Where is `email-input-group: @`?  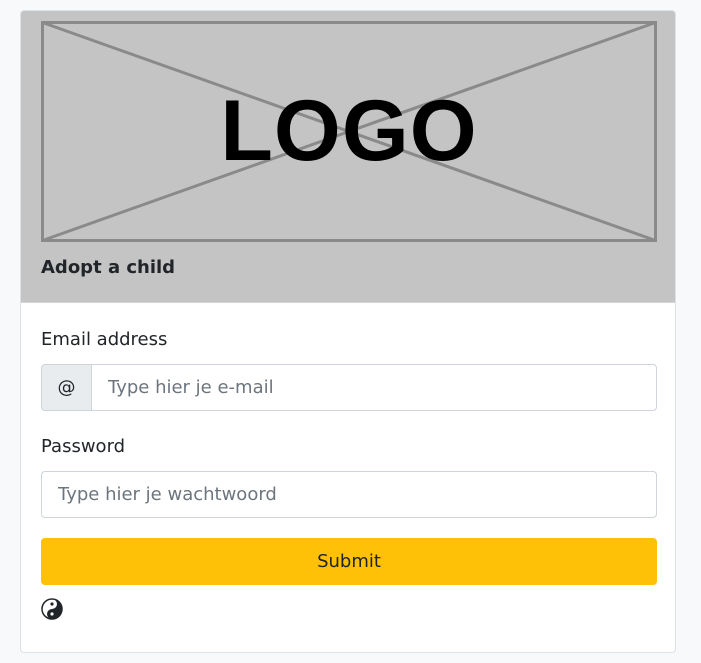
email-input-group: @ is located at coordinates (349, 387).